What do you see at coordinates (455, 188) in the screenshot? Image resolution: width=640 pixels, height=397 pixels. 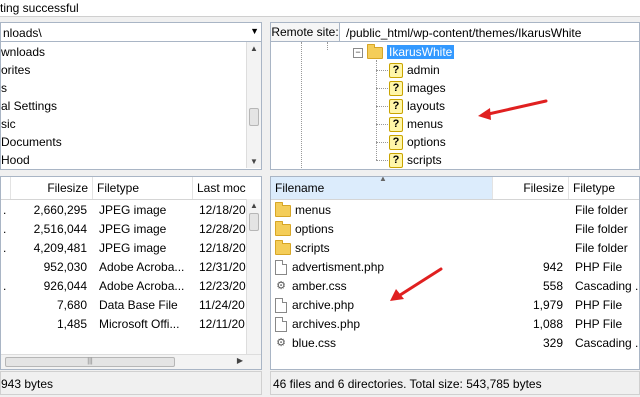 I see `remote-list-header: Filename ▲ Filesize Filetype` at bounding box center [455, 188].